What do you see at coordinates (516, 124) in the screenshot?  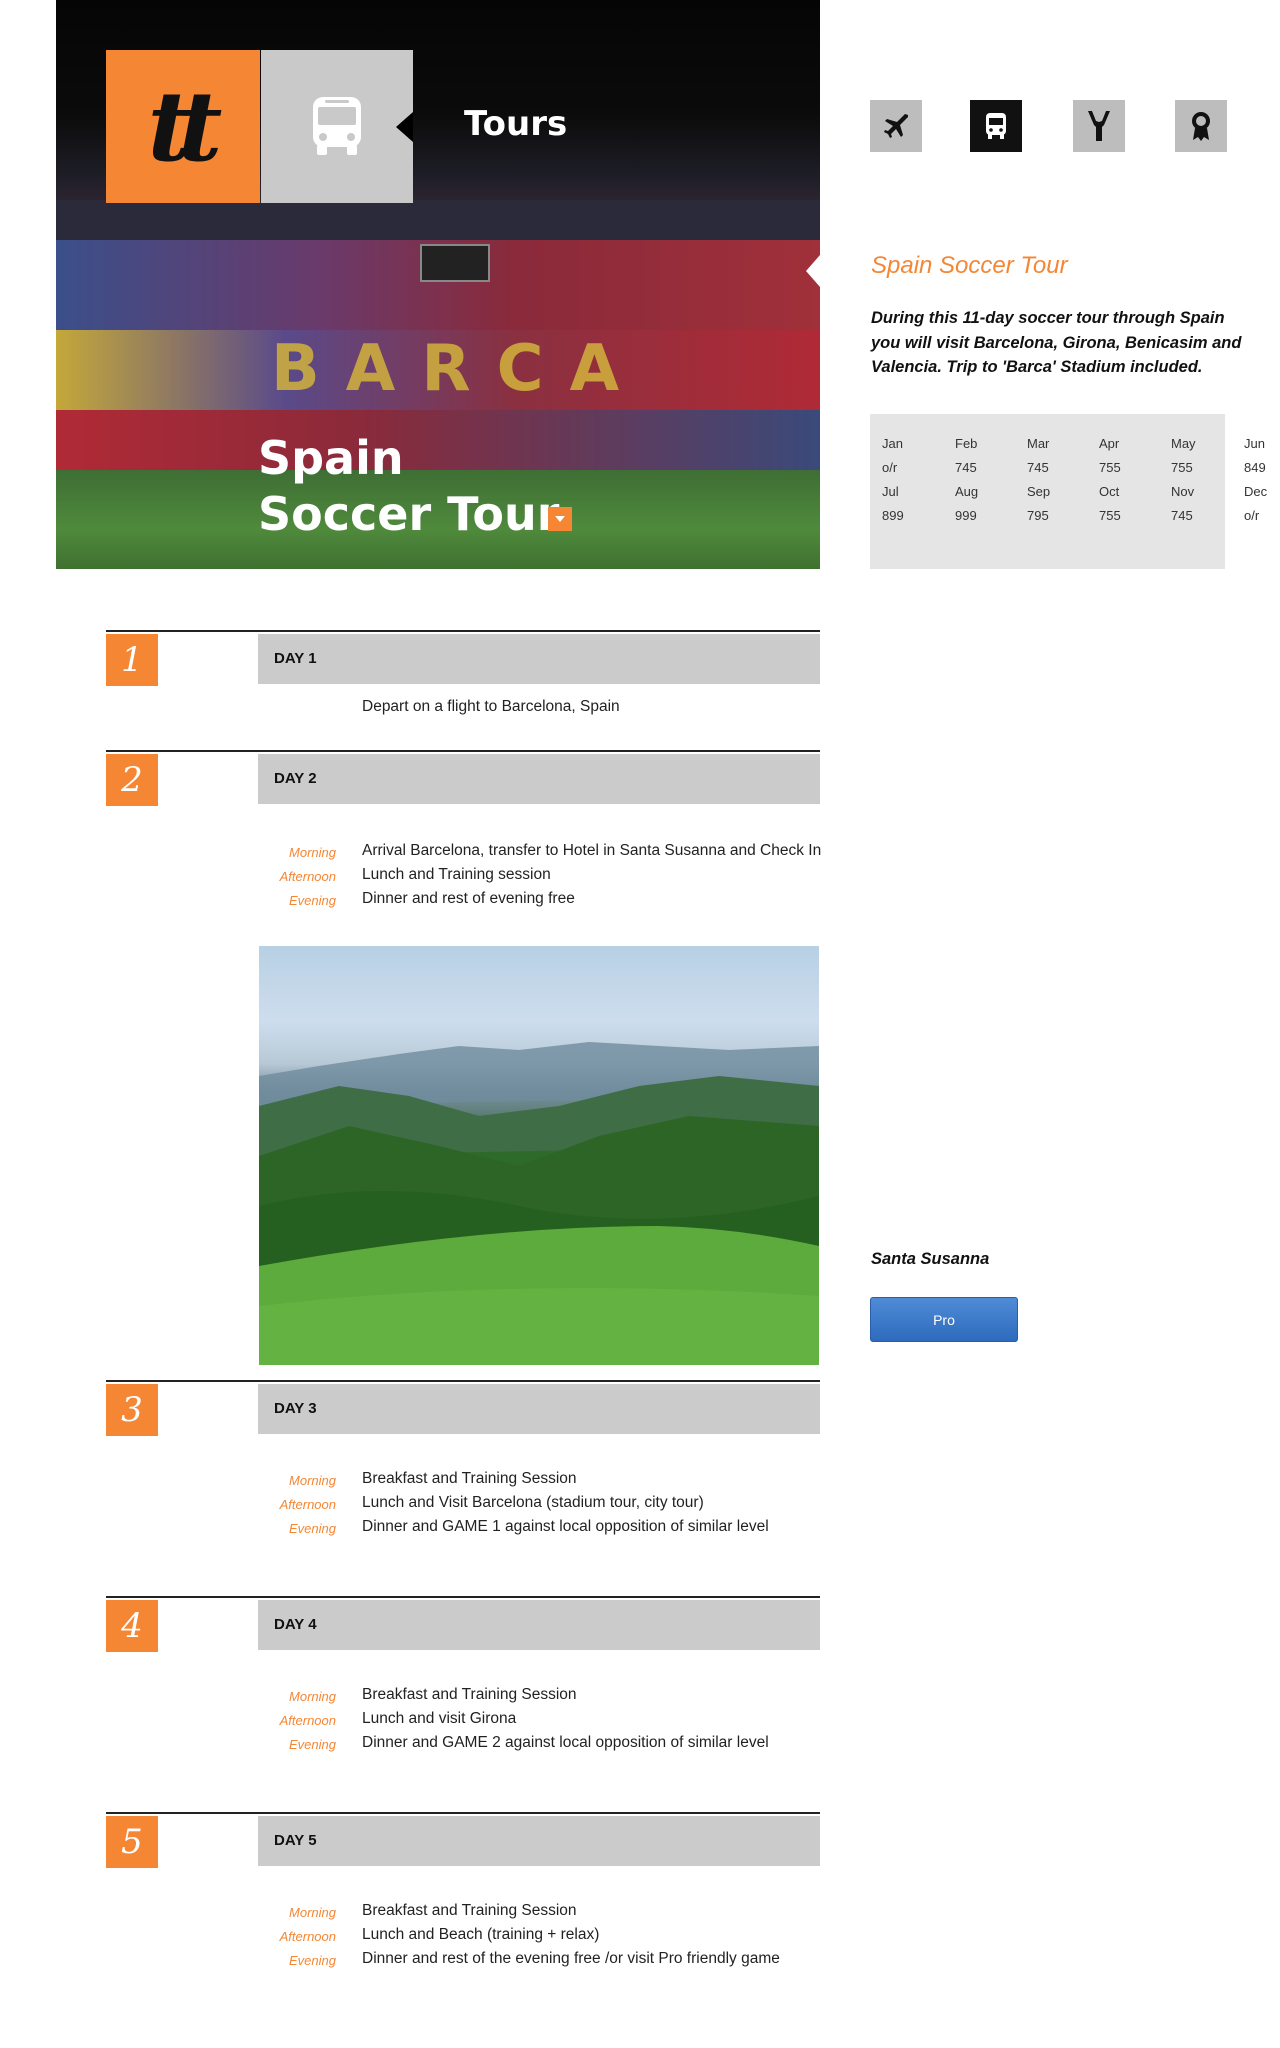 I see `section-title: Tours` at bounding box center [516, 124].